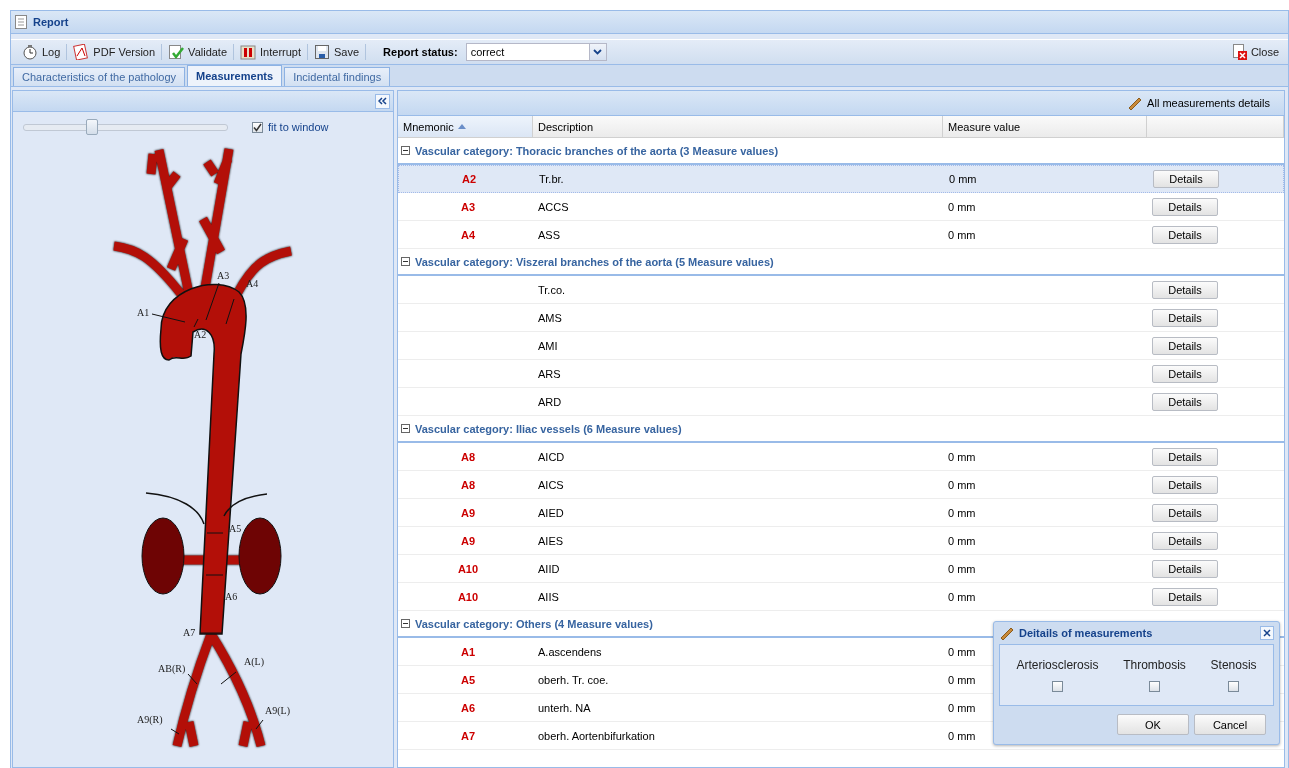 Image resolution: width=1289 pixels, height=768 pixels. Describe the element at coordinates (298, 127) in the screenshot. I see `checkbox-label: fit to window` at that location.